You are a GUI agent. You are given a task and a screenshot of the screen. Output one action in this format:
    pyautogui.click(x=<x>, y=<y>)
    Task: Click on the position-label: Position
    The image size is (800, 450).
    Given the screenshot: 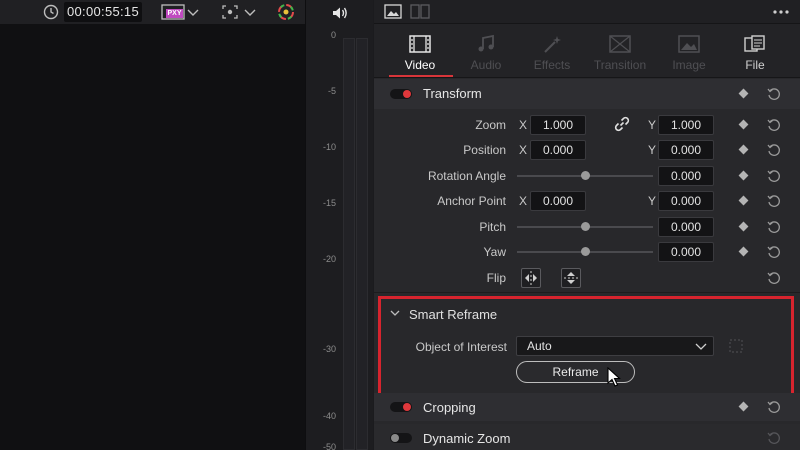 What is the action you would take?
    pyautogui.click(x=484, y=150)
    